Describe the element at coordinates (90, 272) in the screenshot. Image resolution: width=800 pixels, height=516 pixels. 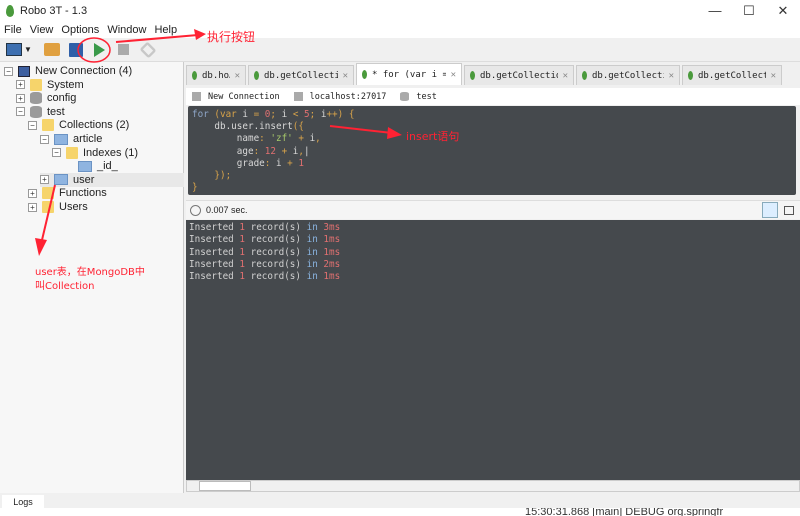
I see `annotation-user-1: user表，在MongoDB中` at that location.